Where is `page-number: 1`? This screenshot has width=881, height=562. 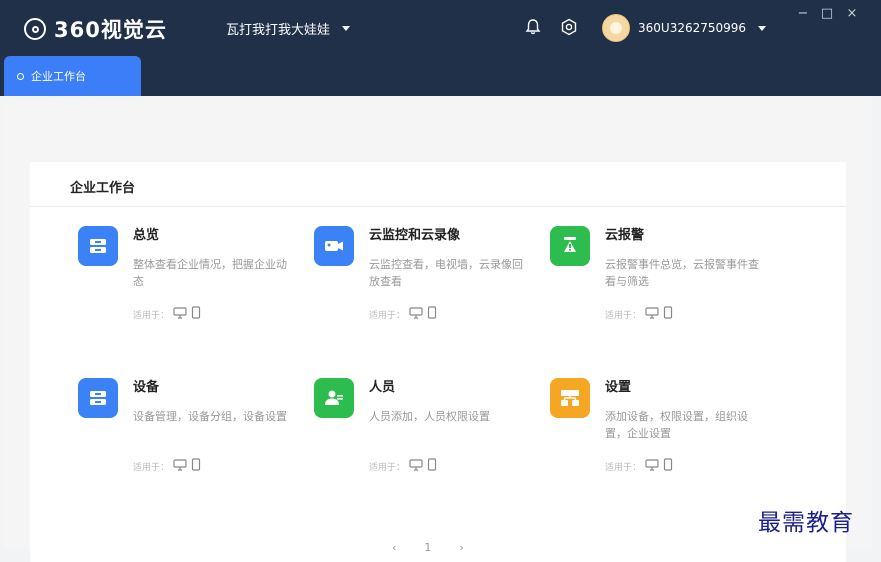 page-number: 1 is located at coordinates (427, 547).